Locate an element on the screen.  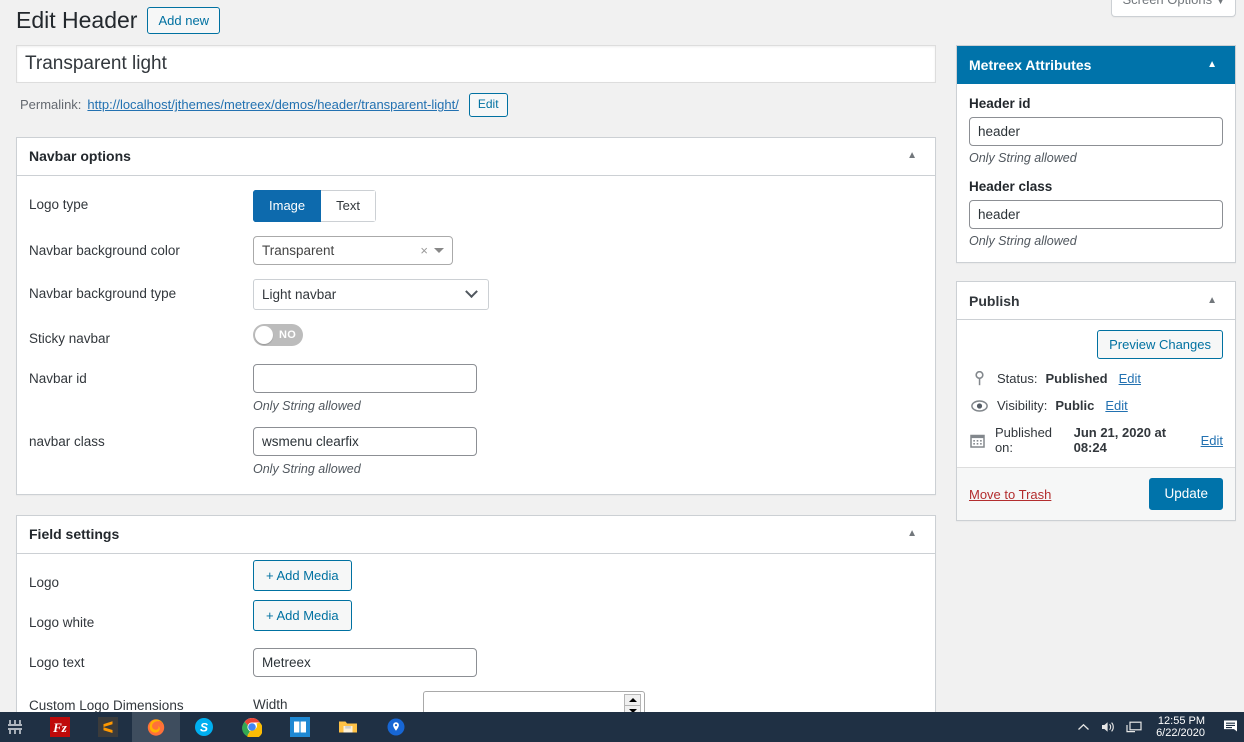
svg-text: Fz is located at coordinates (60, 727).